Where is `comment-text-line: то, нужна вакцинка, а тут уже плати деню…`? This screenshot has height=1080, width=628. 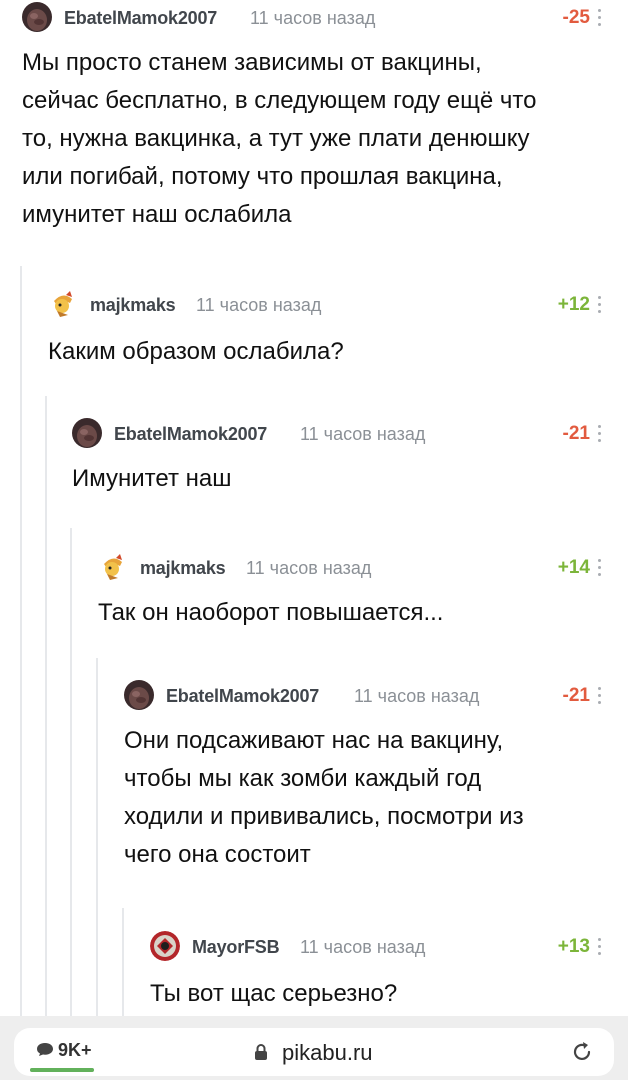 comment-text-line: то, нужна вакцинка, а тут уже плати деню… is located at coordinates (276, 138).